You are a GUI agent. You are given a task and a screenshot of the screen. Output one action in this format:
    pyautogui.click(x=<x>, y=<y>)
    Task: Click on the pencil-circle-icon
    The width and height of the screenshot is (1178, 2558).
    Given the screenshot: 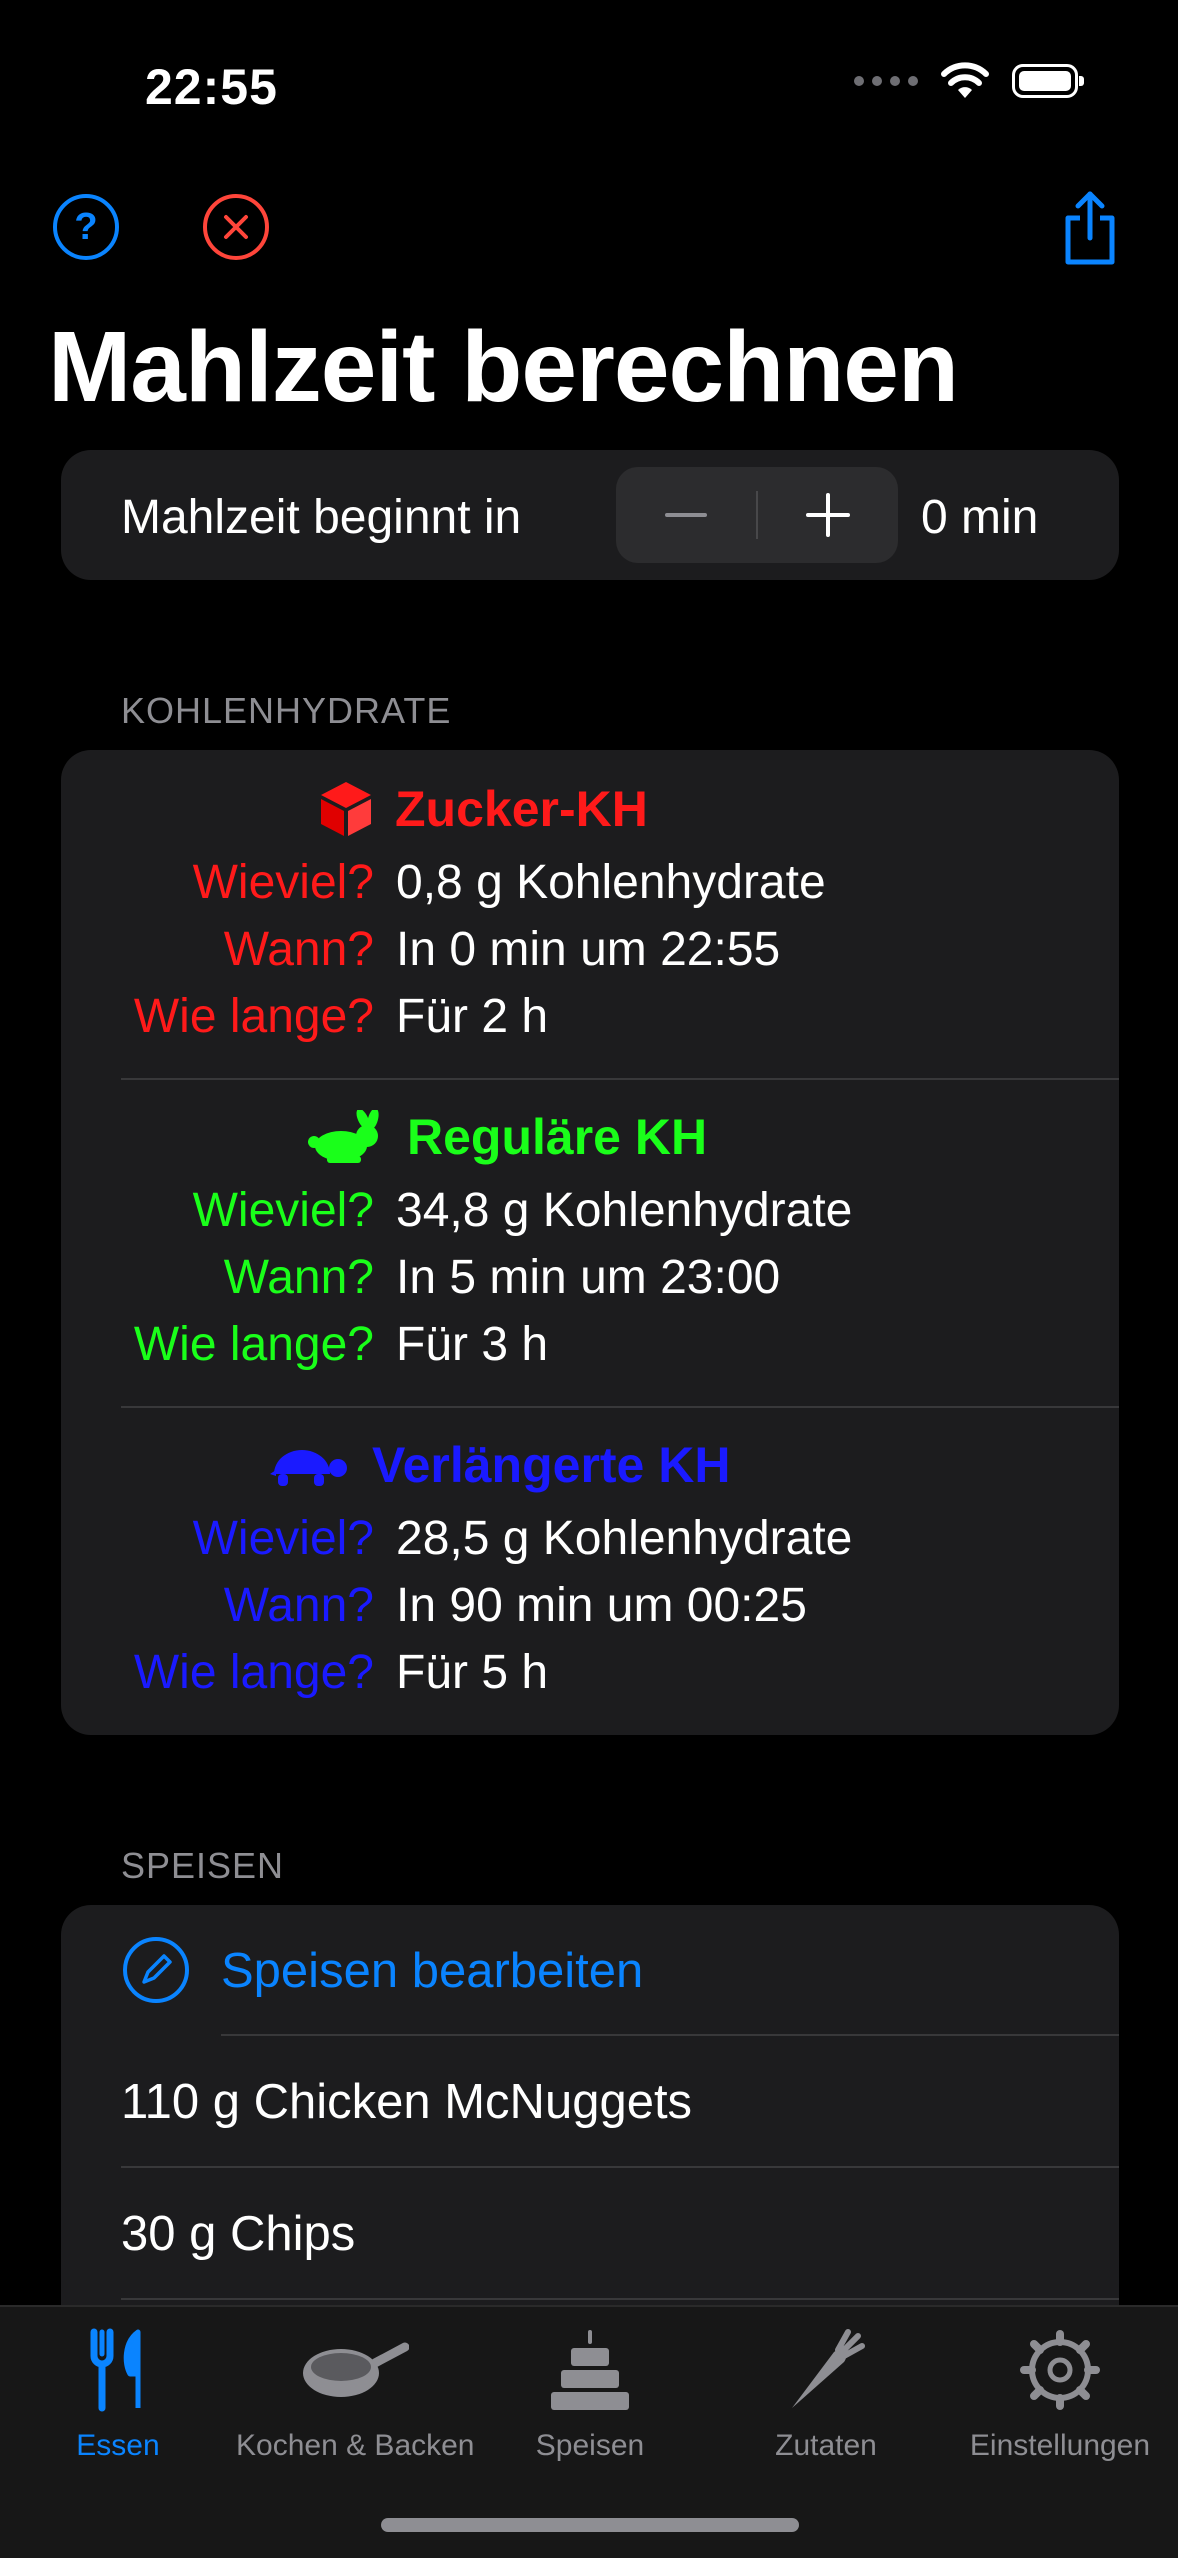 What is the action you would take?
    pyautogui.click(x=156, y=1970)
    